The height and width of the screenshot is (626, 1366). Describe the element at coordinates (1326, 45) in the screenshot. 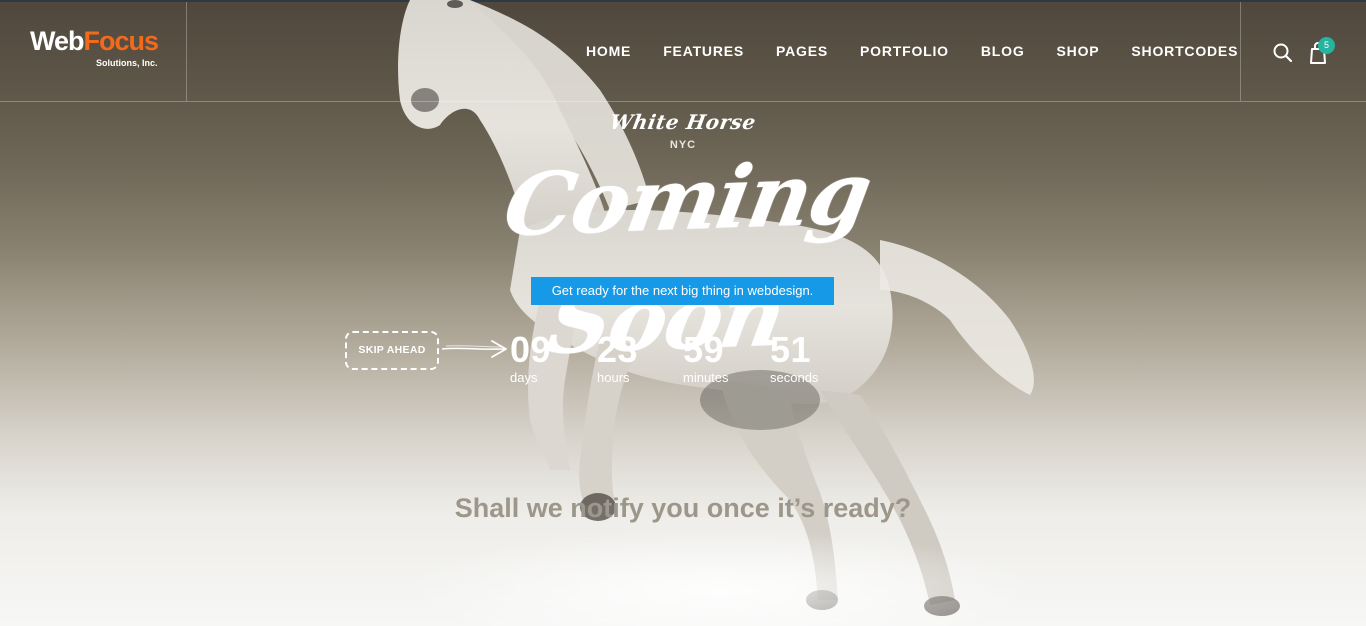

I see `cart-count-badge: 5` at that location.